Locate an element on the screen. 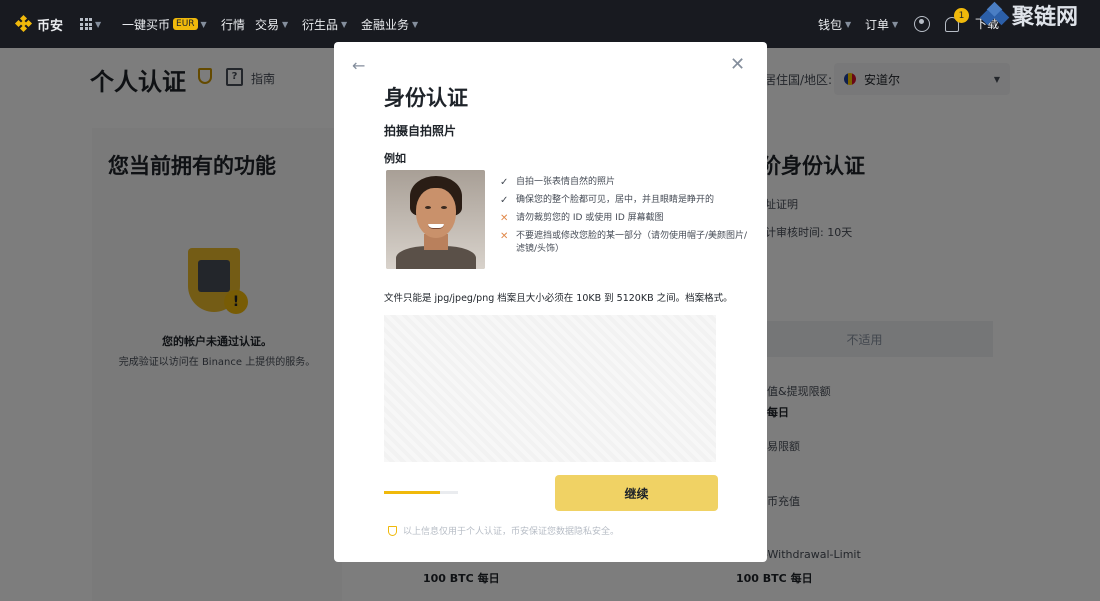  apps-menu-button: ▼ is located at coordinates (90, 24).